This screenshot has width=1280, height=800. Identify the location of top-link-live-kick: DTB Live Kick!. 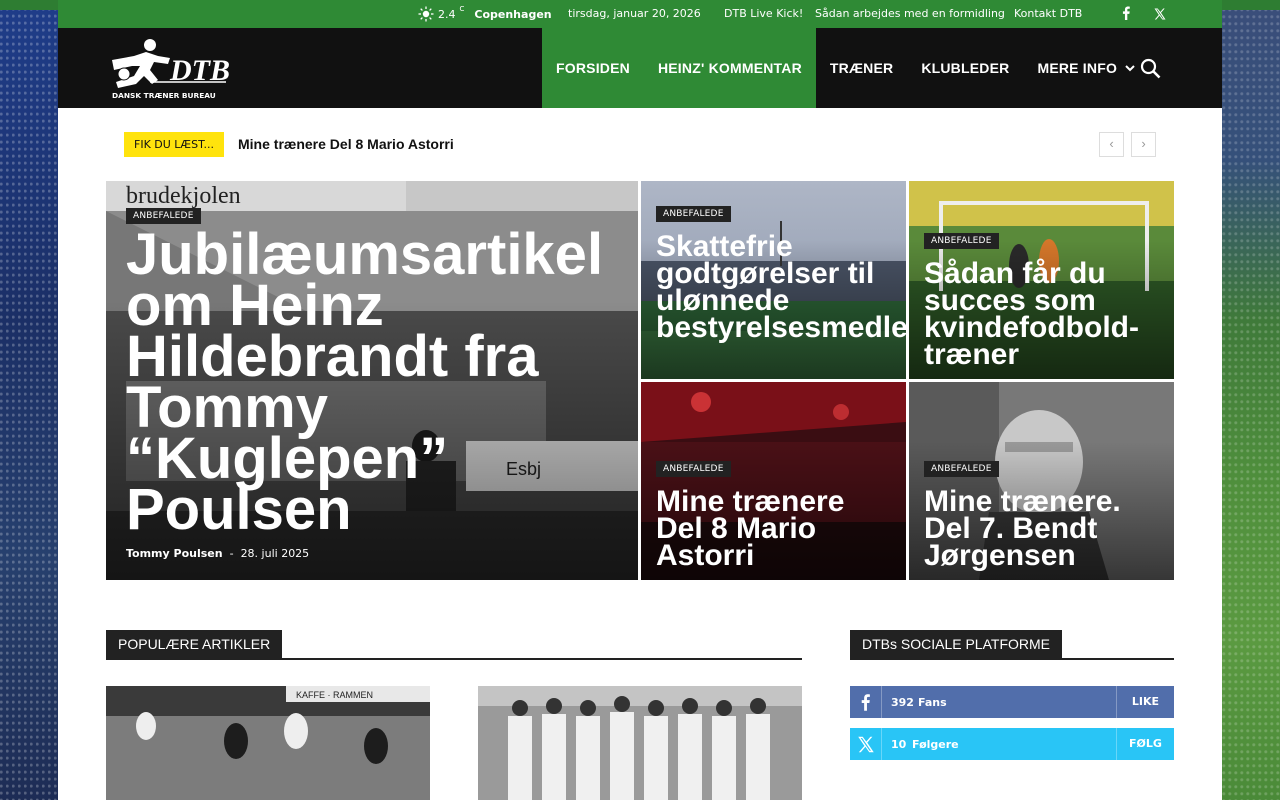
(763, 13).